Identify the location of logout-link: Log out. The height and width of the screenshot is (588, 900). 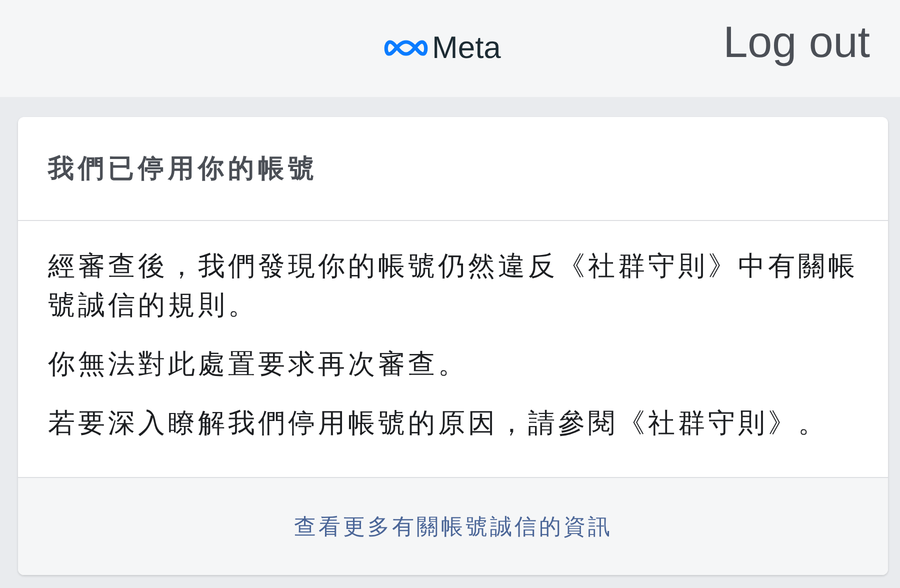
(796, 43).